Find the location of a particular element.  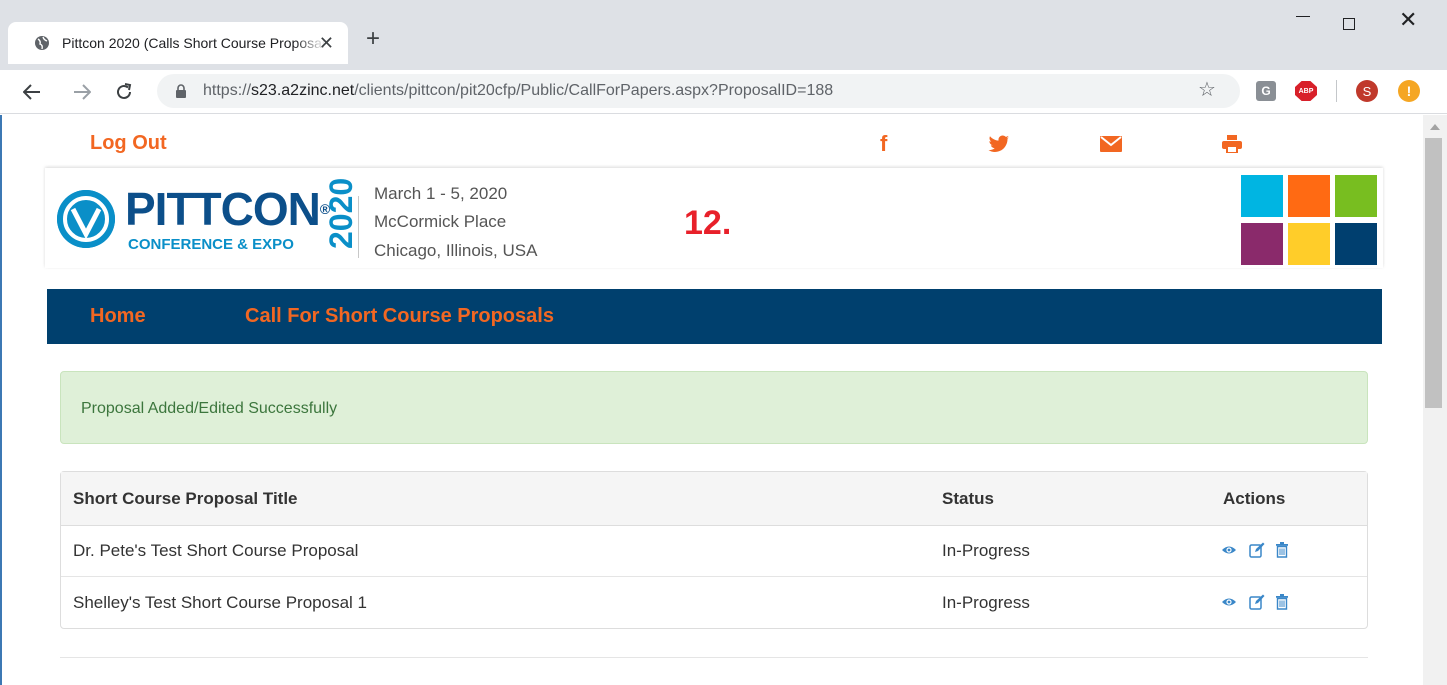

forward-arrow-icon is located at coordinates (82, 92).